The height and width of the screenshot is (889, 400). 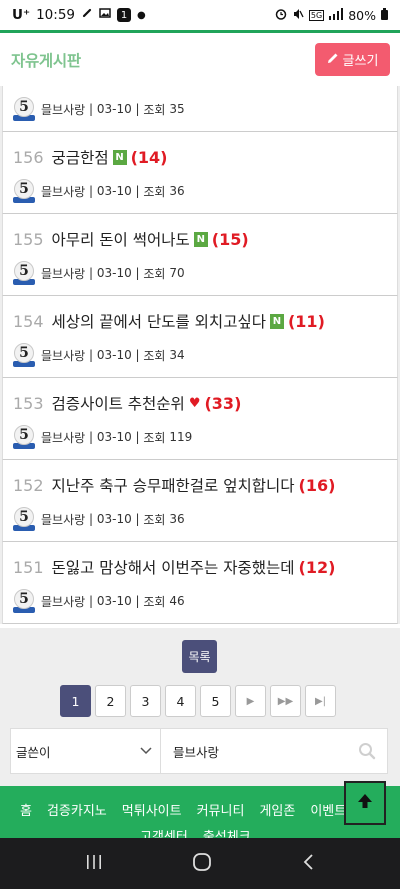 I want to click on views-count: 35, so click(x=177, y=109).